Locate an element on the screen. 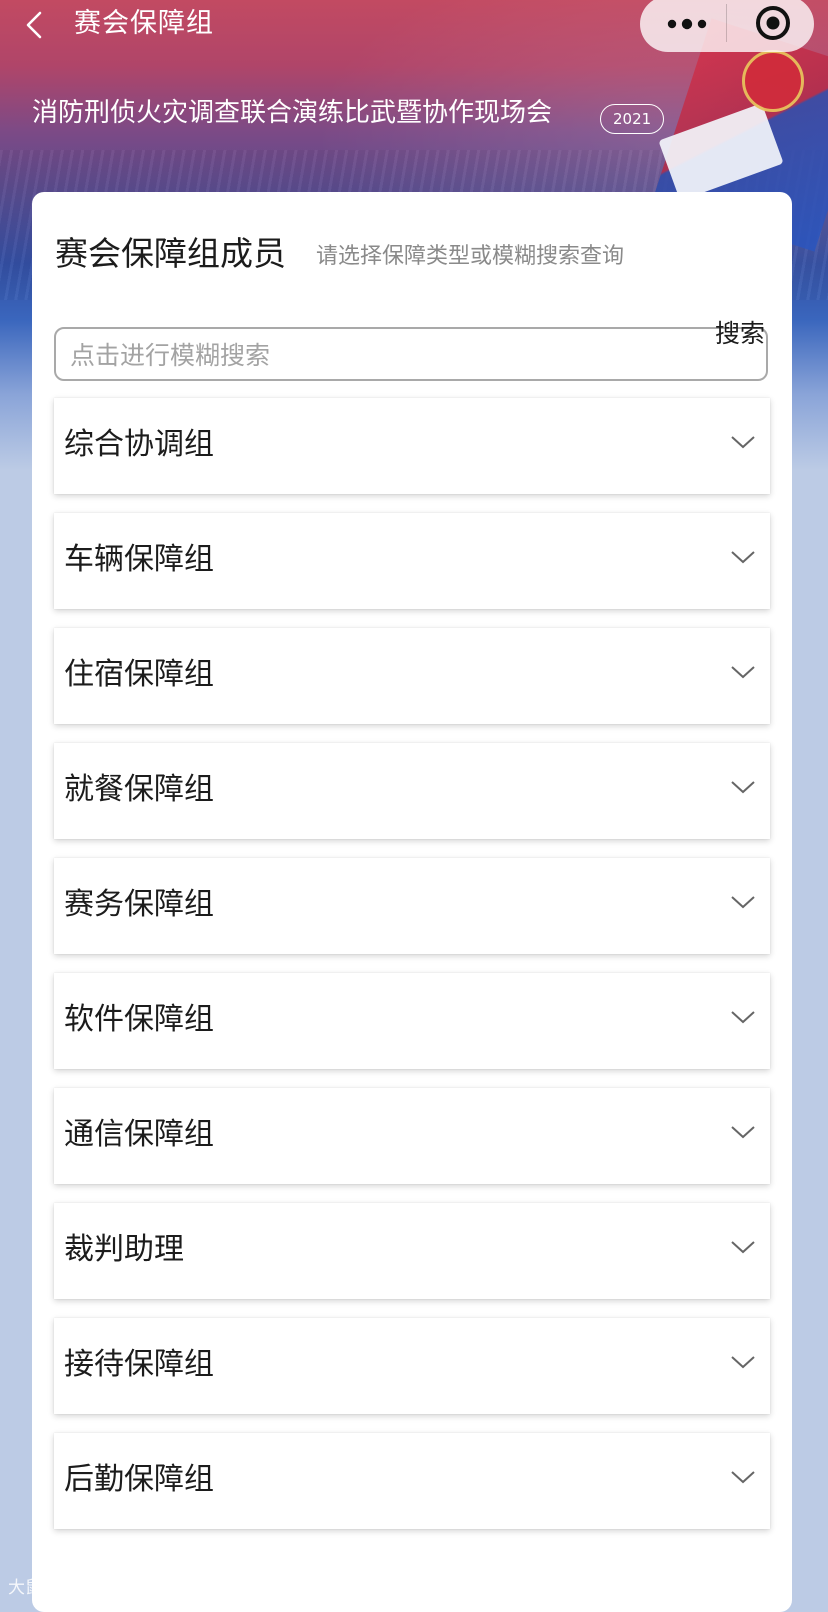 This screenshot has width=828, height=1612. group-label: 通信保障组 is located at coordinates (139, 1134).